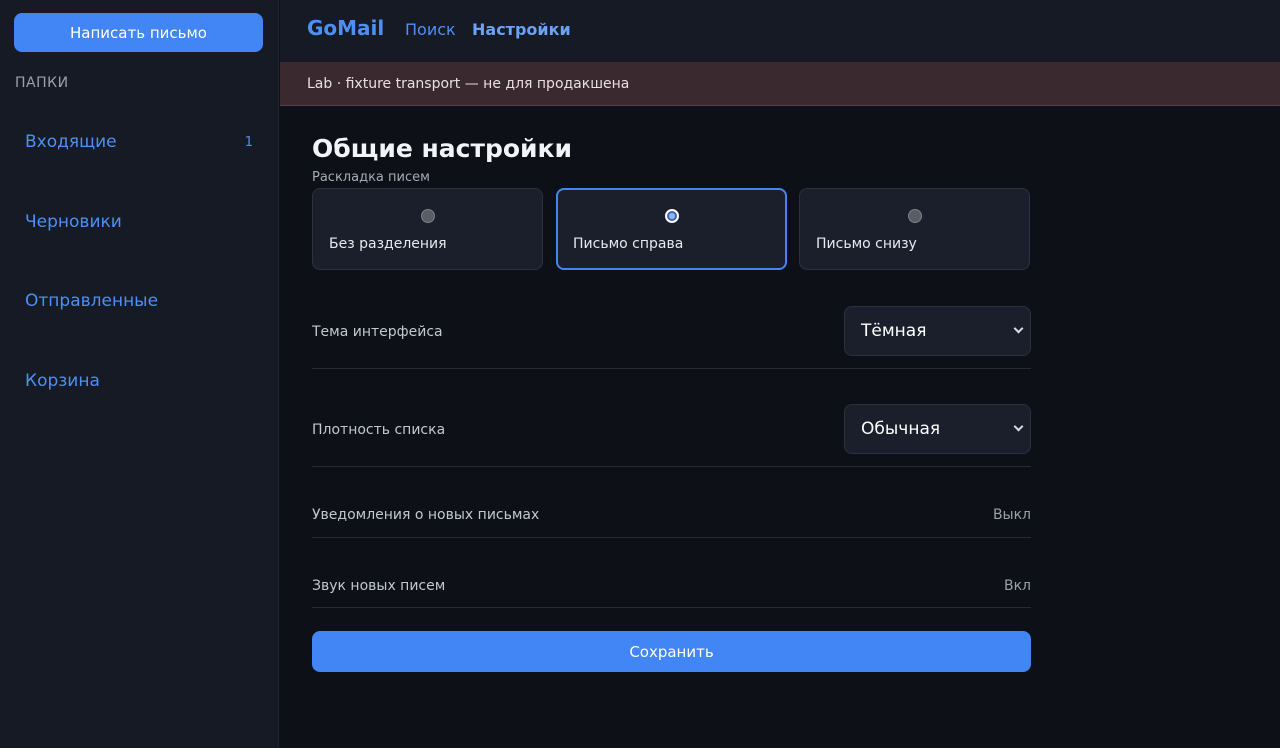 The width and height of the screenshot is (1280, 748). What do you see at coordinates (671, 651) in the screenshot?
I see `save-button: Сохранить` at bounding box center [671, 651].